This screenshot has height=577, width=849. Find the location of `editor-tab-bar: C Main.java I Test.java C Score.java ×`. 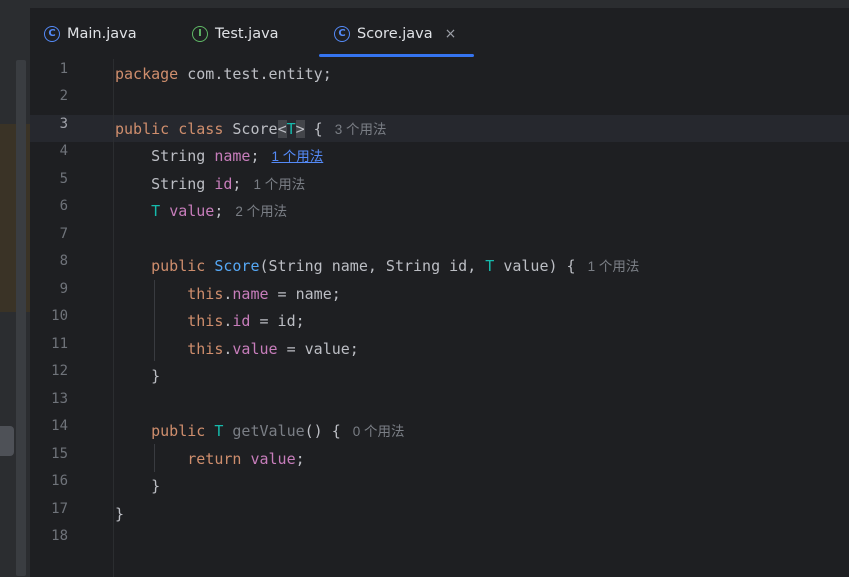

editor-tab-bar: C Main.java I Test.java C Score.java × is located at coordinates (439, 33).